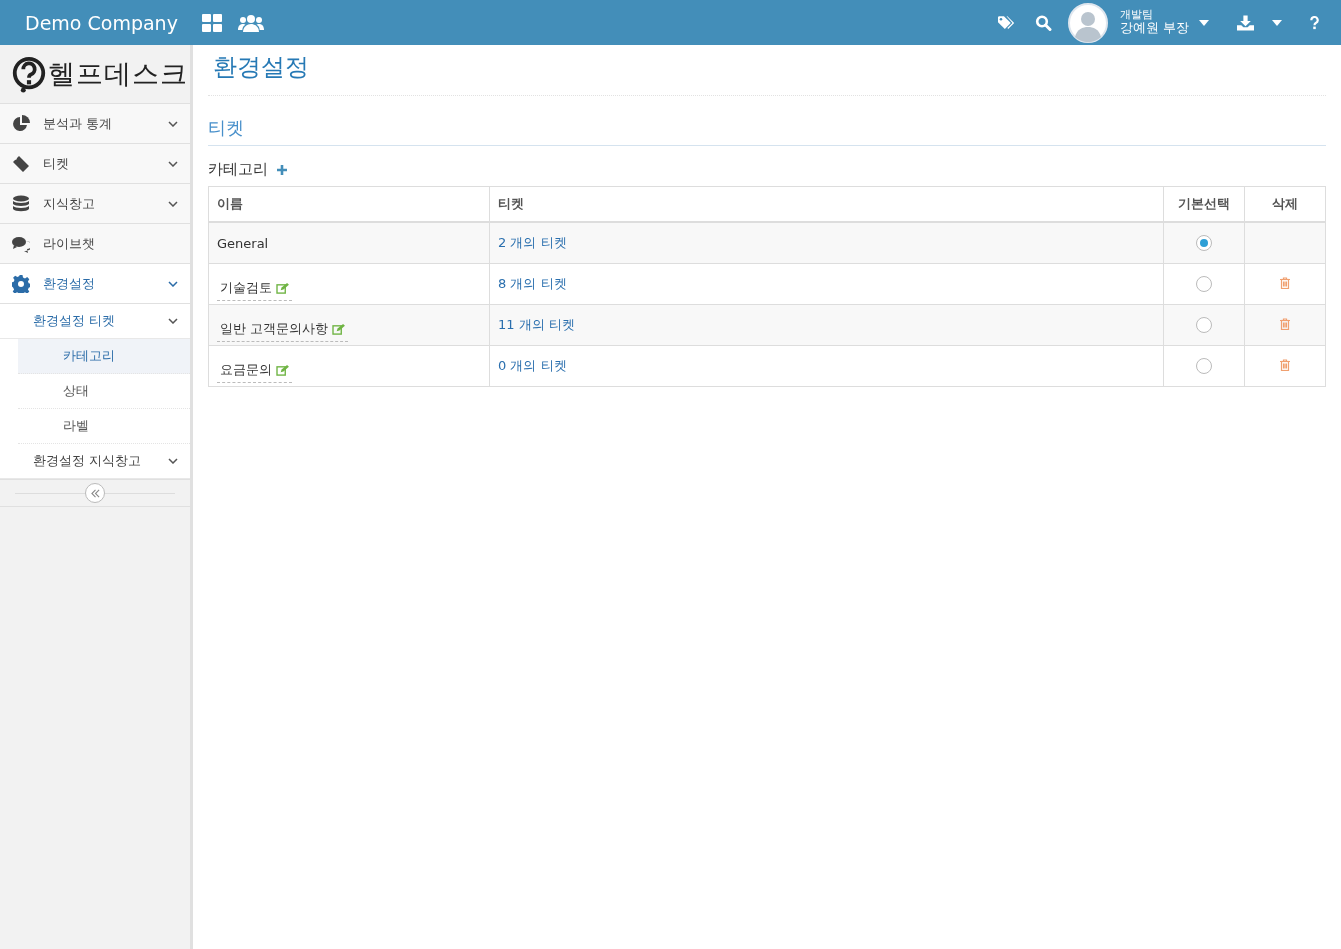  What do you see at coordinates (101, 22) in the screenshot?
I see `company-name: Demo Company` at bounding box center [101, 22].